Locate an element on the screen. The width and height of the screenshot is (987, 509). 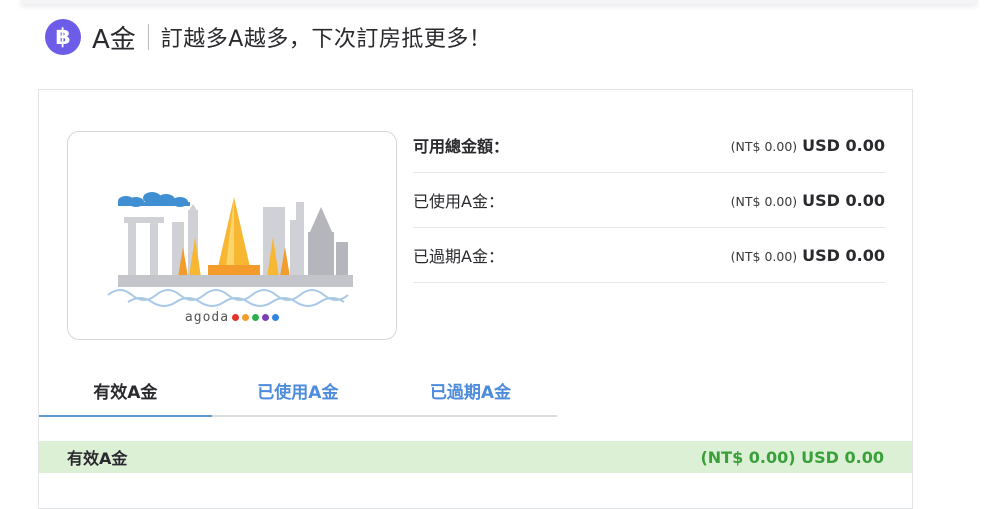
title-divider is located at coordinates (148, 37).